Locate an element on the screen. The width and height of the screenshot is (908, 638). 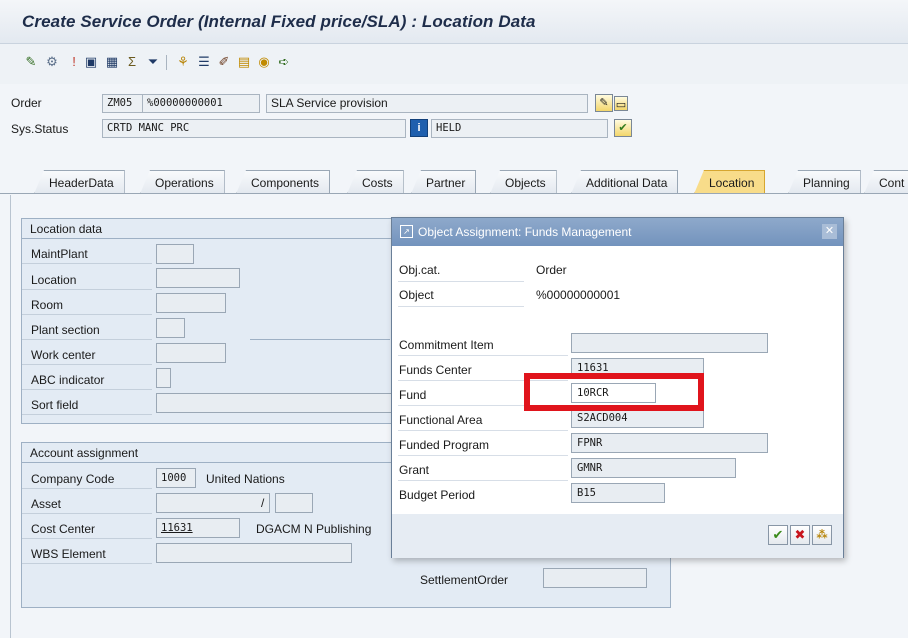
work-center-field is located at coordinates (191, 353).